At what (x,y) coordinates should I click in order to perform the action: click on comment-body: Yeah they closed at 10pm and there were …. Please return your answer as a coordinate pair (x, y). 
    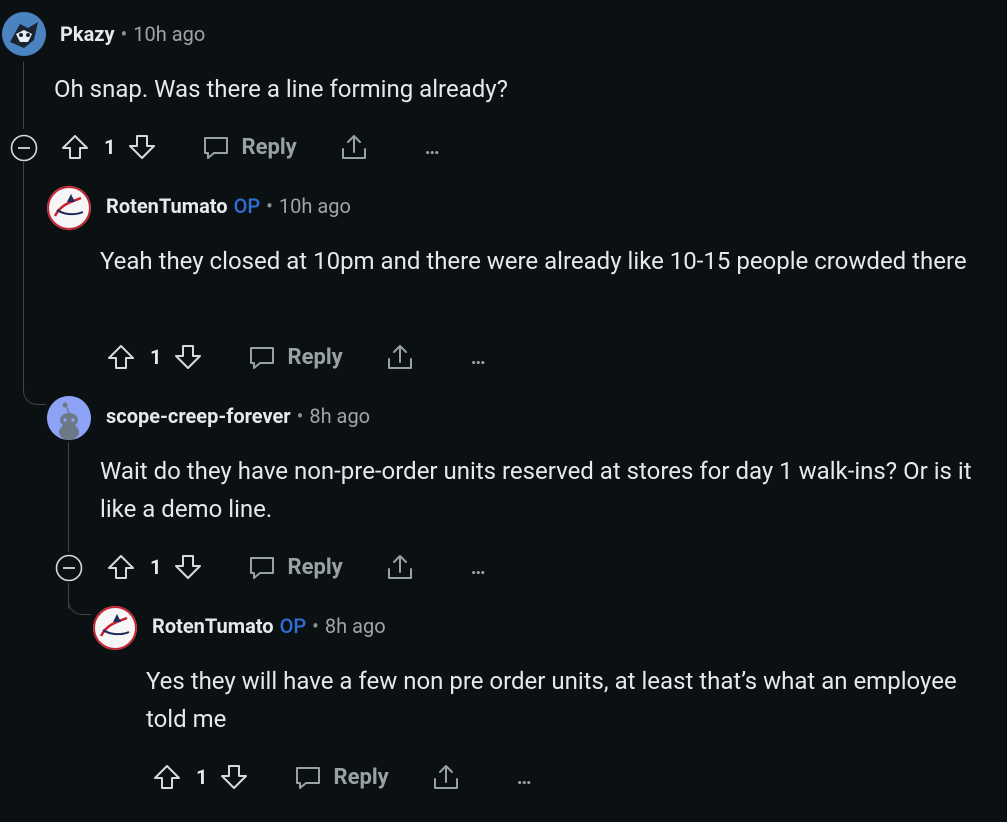
    Looking at the image, I should click on (533, 261).